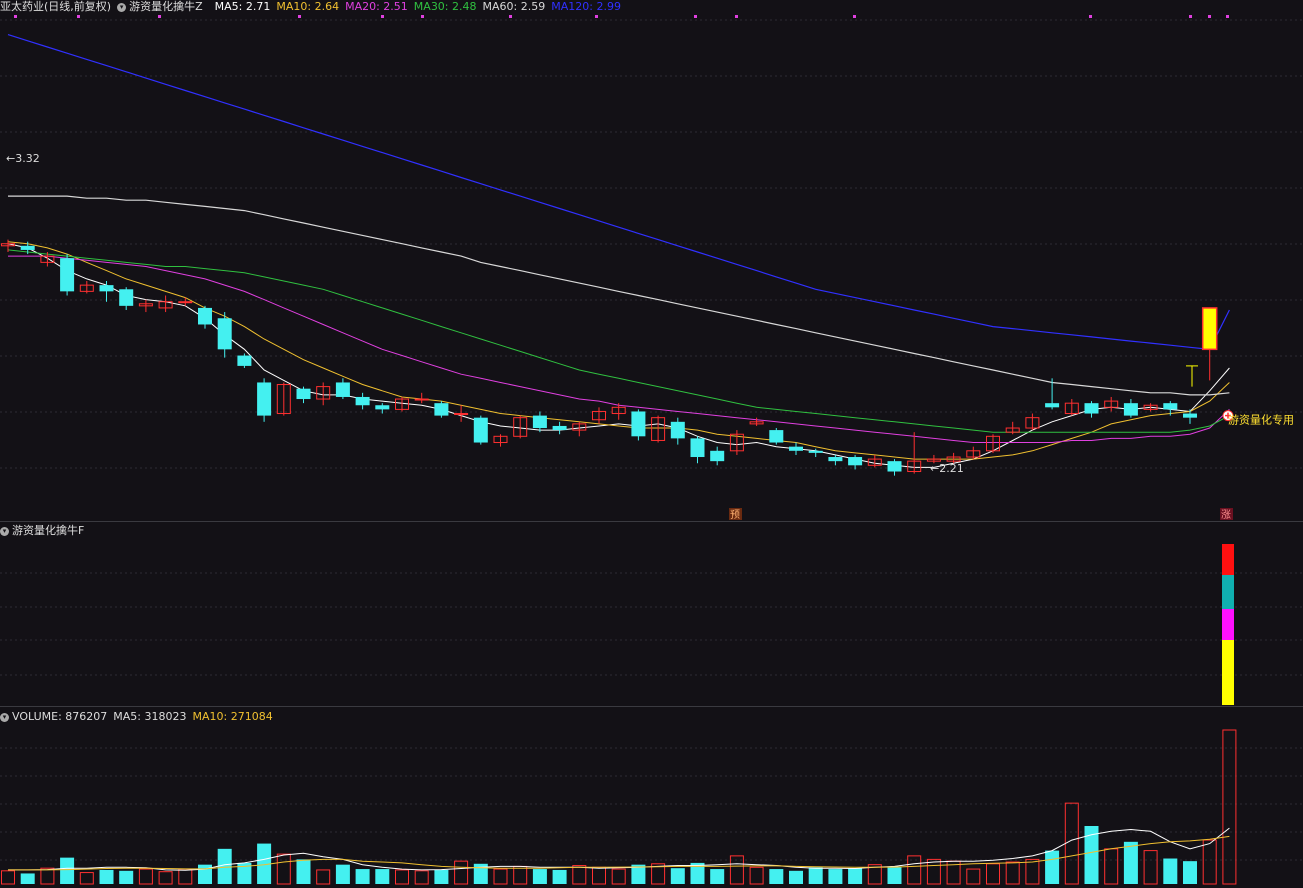 This screenshot has height=888, width=1303. What do you see at coordinates (1228, 624) in the screenshot?
I see `signal-bar-magenta` at bounding box center [1228, 624].